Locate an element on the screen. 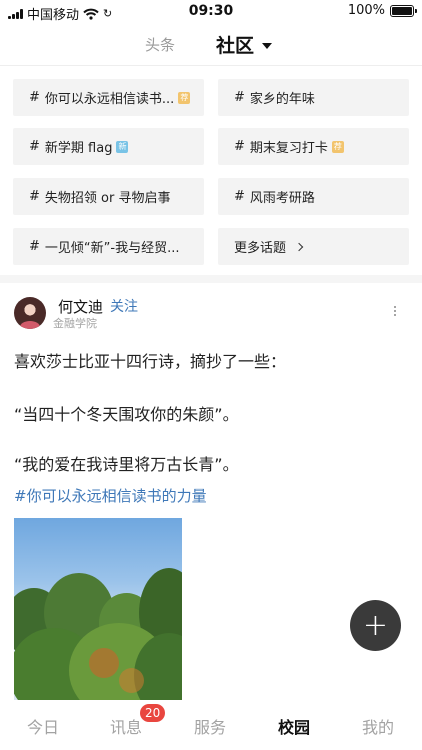 The height and width of the screenshot is (750, 422). more-options-icon is located at coordinates (396, 311).